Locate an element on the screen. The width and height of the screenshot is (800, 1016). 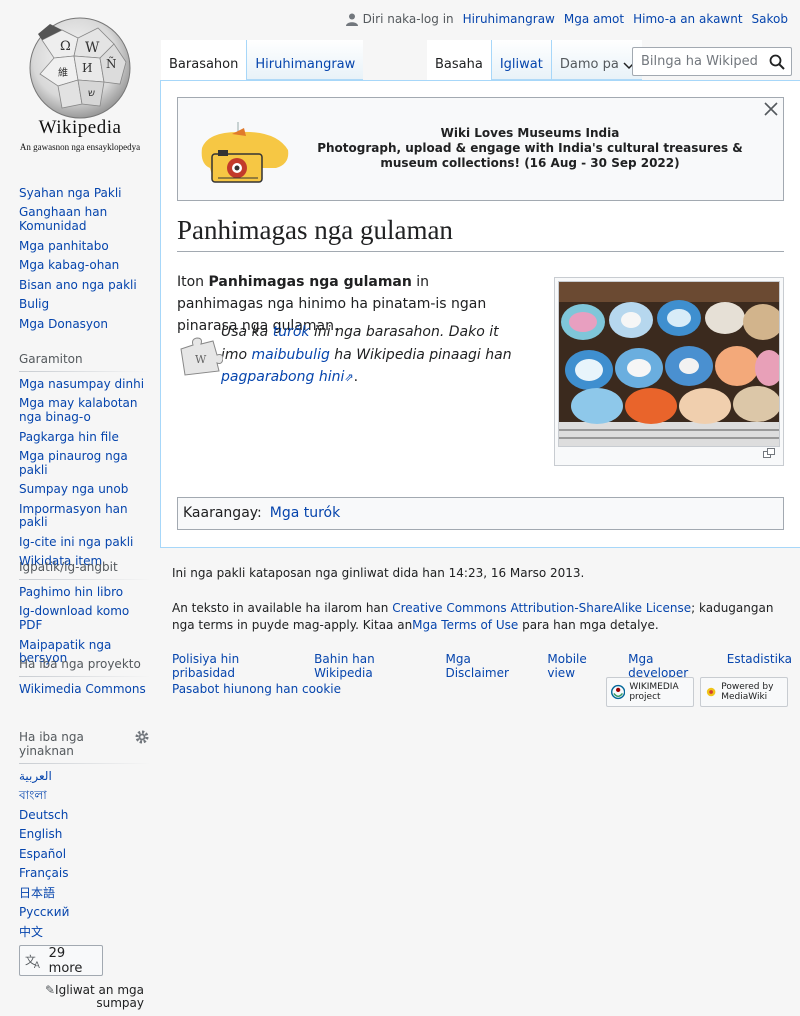
sidebar-tool-item: Impormasyon han pakli is located at coordinates (85, 516).